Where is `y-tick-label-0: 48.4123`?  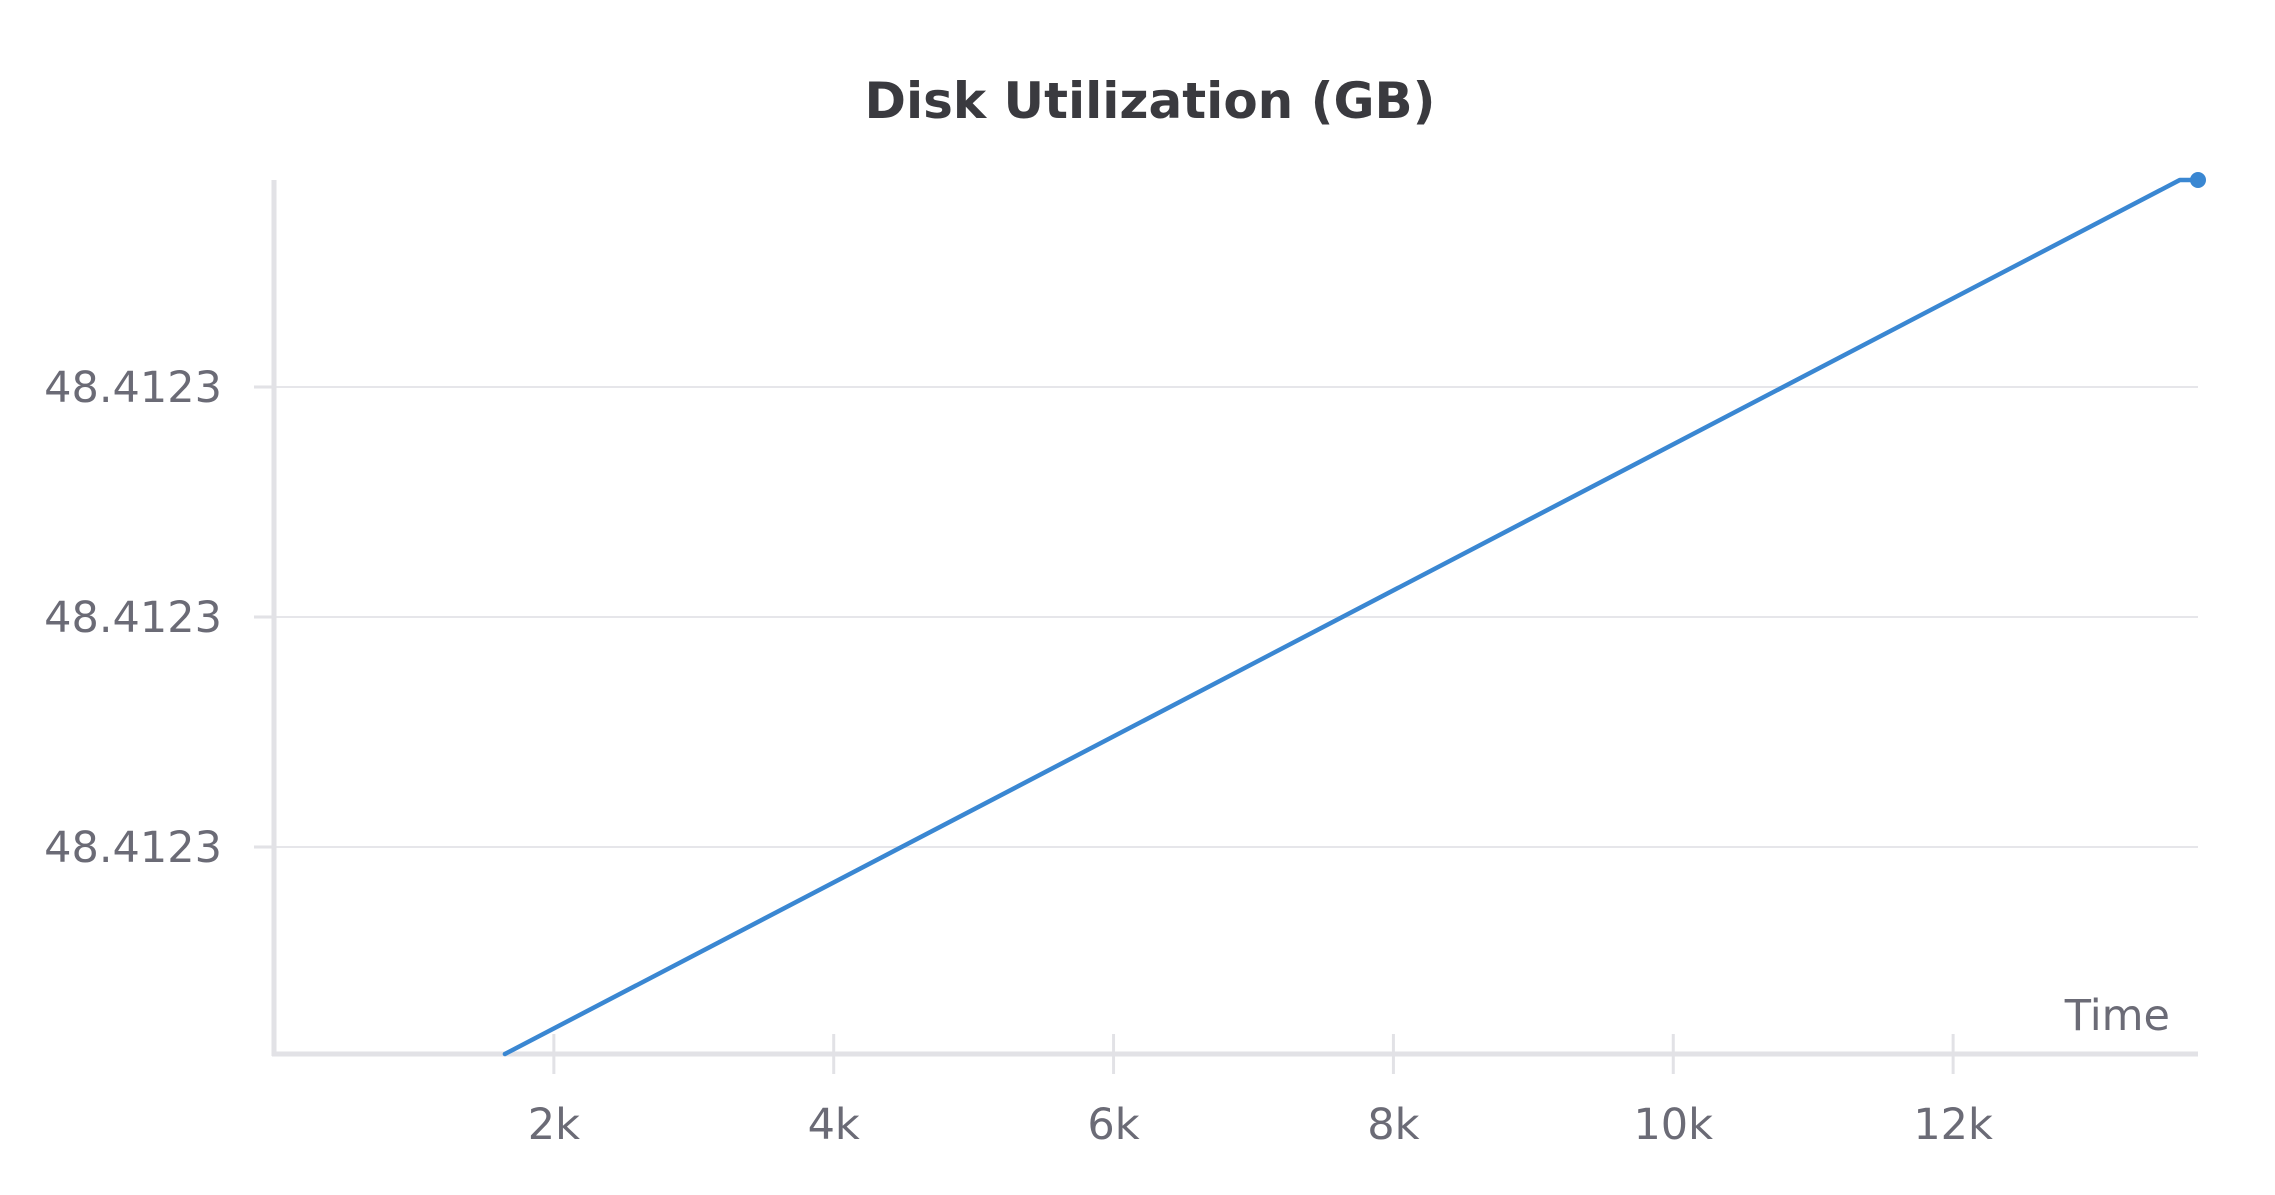 y-tick-label-0: 48.4123 is located at coordinates (133, 848).